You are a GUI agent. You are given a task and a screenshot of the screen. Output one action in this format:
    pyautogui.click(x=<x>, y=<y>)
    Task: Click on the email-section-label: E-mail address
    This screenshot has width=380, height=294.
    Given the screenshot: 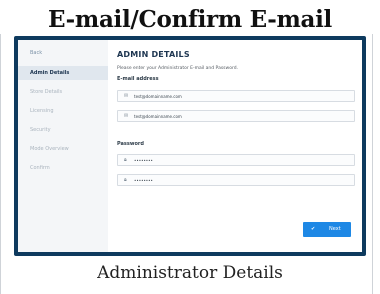 What is the action you would take?
    pyautogui.click(x=138, y=79)
    